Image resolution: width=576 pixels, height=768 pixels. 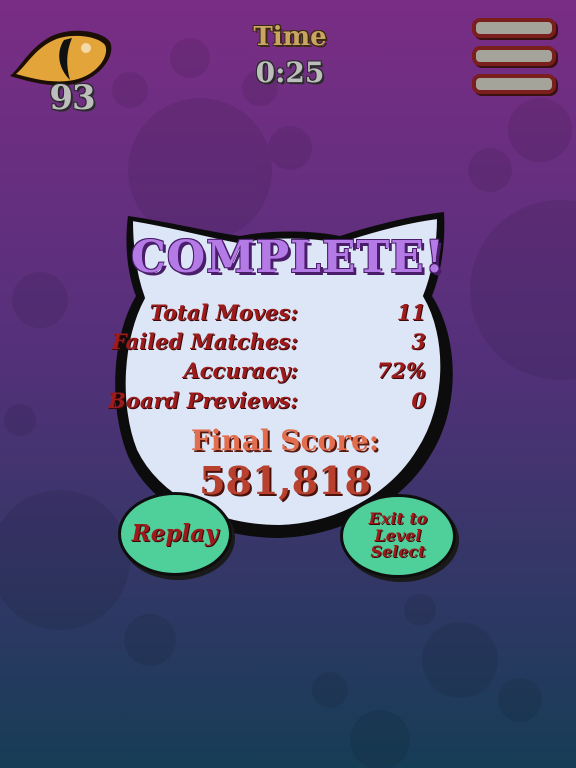 I want to click on replay-button: Replay, so click(x=175, y=534).